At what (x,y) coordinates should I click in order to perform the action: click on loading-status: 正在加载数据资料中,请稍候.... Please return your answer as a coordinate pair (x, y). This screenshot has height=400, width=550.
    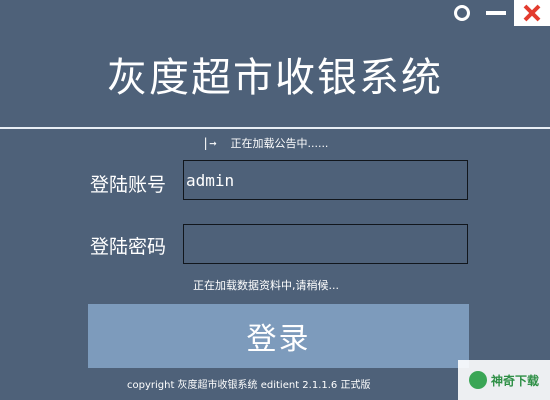
    Looking at the image, I should click on (266, 285).